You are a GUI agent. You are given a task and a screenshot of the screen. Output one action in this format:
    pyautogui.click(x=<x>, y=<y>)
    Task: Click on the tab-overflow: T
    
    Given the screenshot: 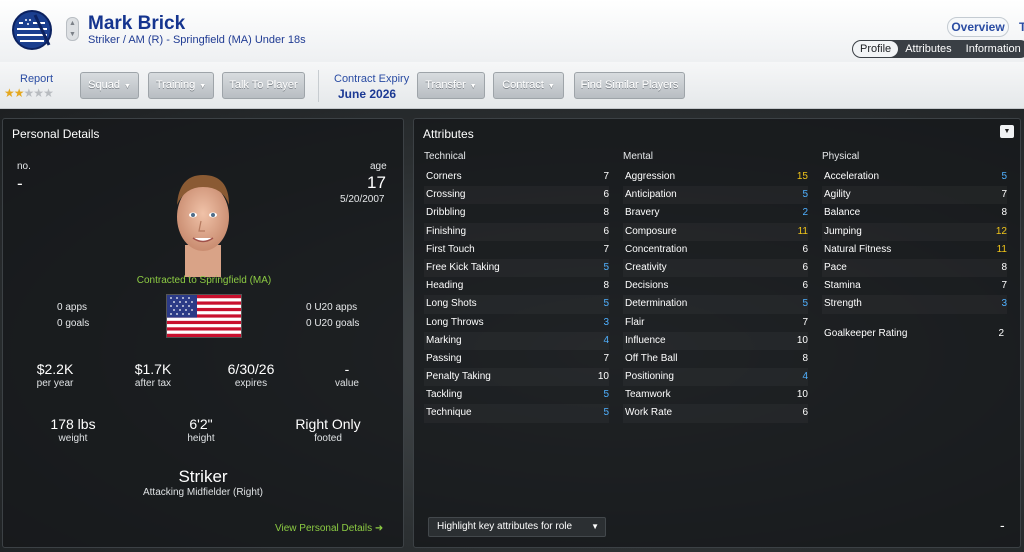 What is the action you would take?
    pyautogui.click(x=1021, y=27)
    